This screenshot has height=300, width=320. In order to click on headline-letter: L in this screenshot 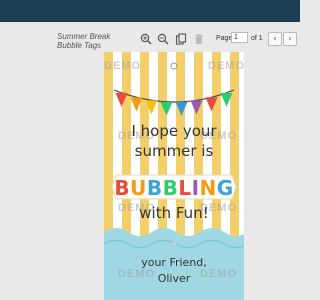, I will do `click(185, 188)`.